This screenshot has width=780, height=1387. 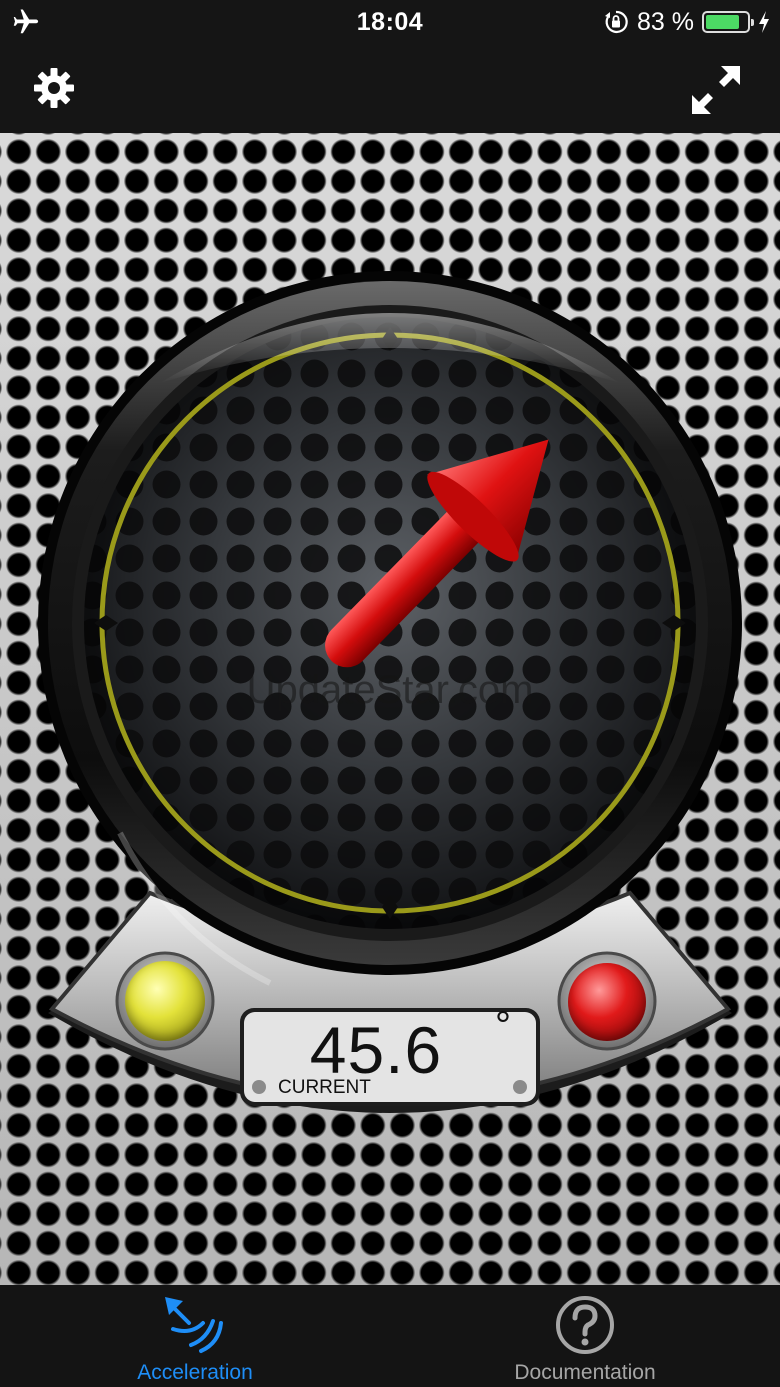 I want to click on readout-label: CURRENT, so click(x=324, y=1087).